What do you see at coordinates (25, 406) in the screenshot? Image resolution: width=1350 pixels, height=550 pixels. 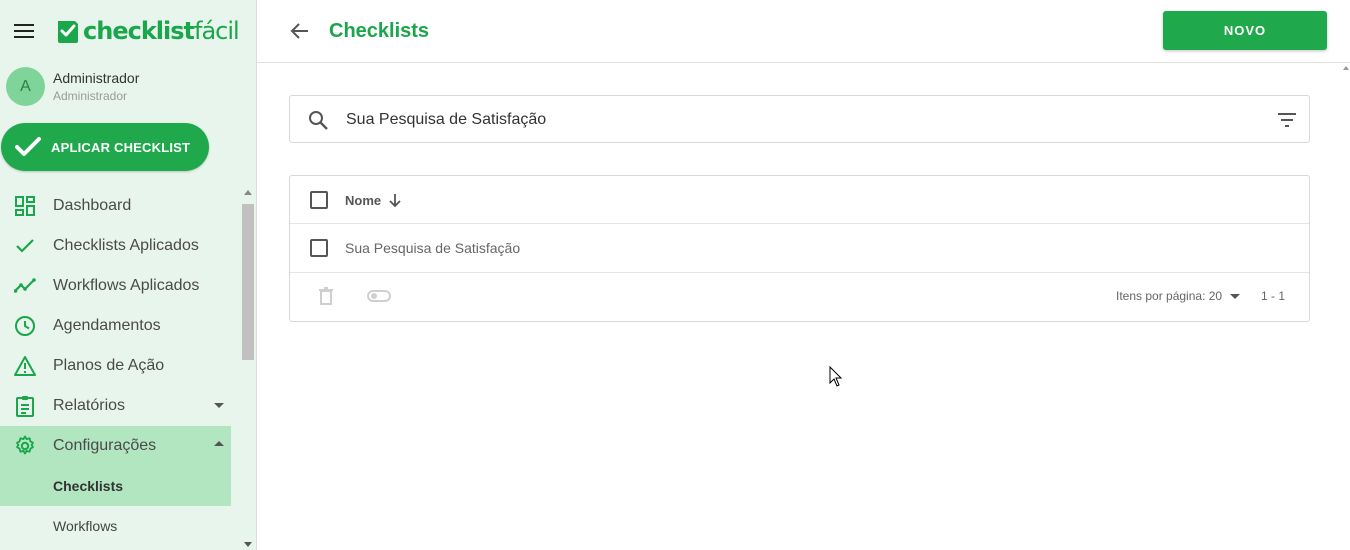 I see `clipboard-icon` at bounding box center [25, 406].